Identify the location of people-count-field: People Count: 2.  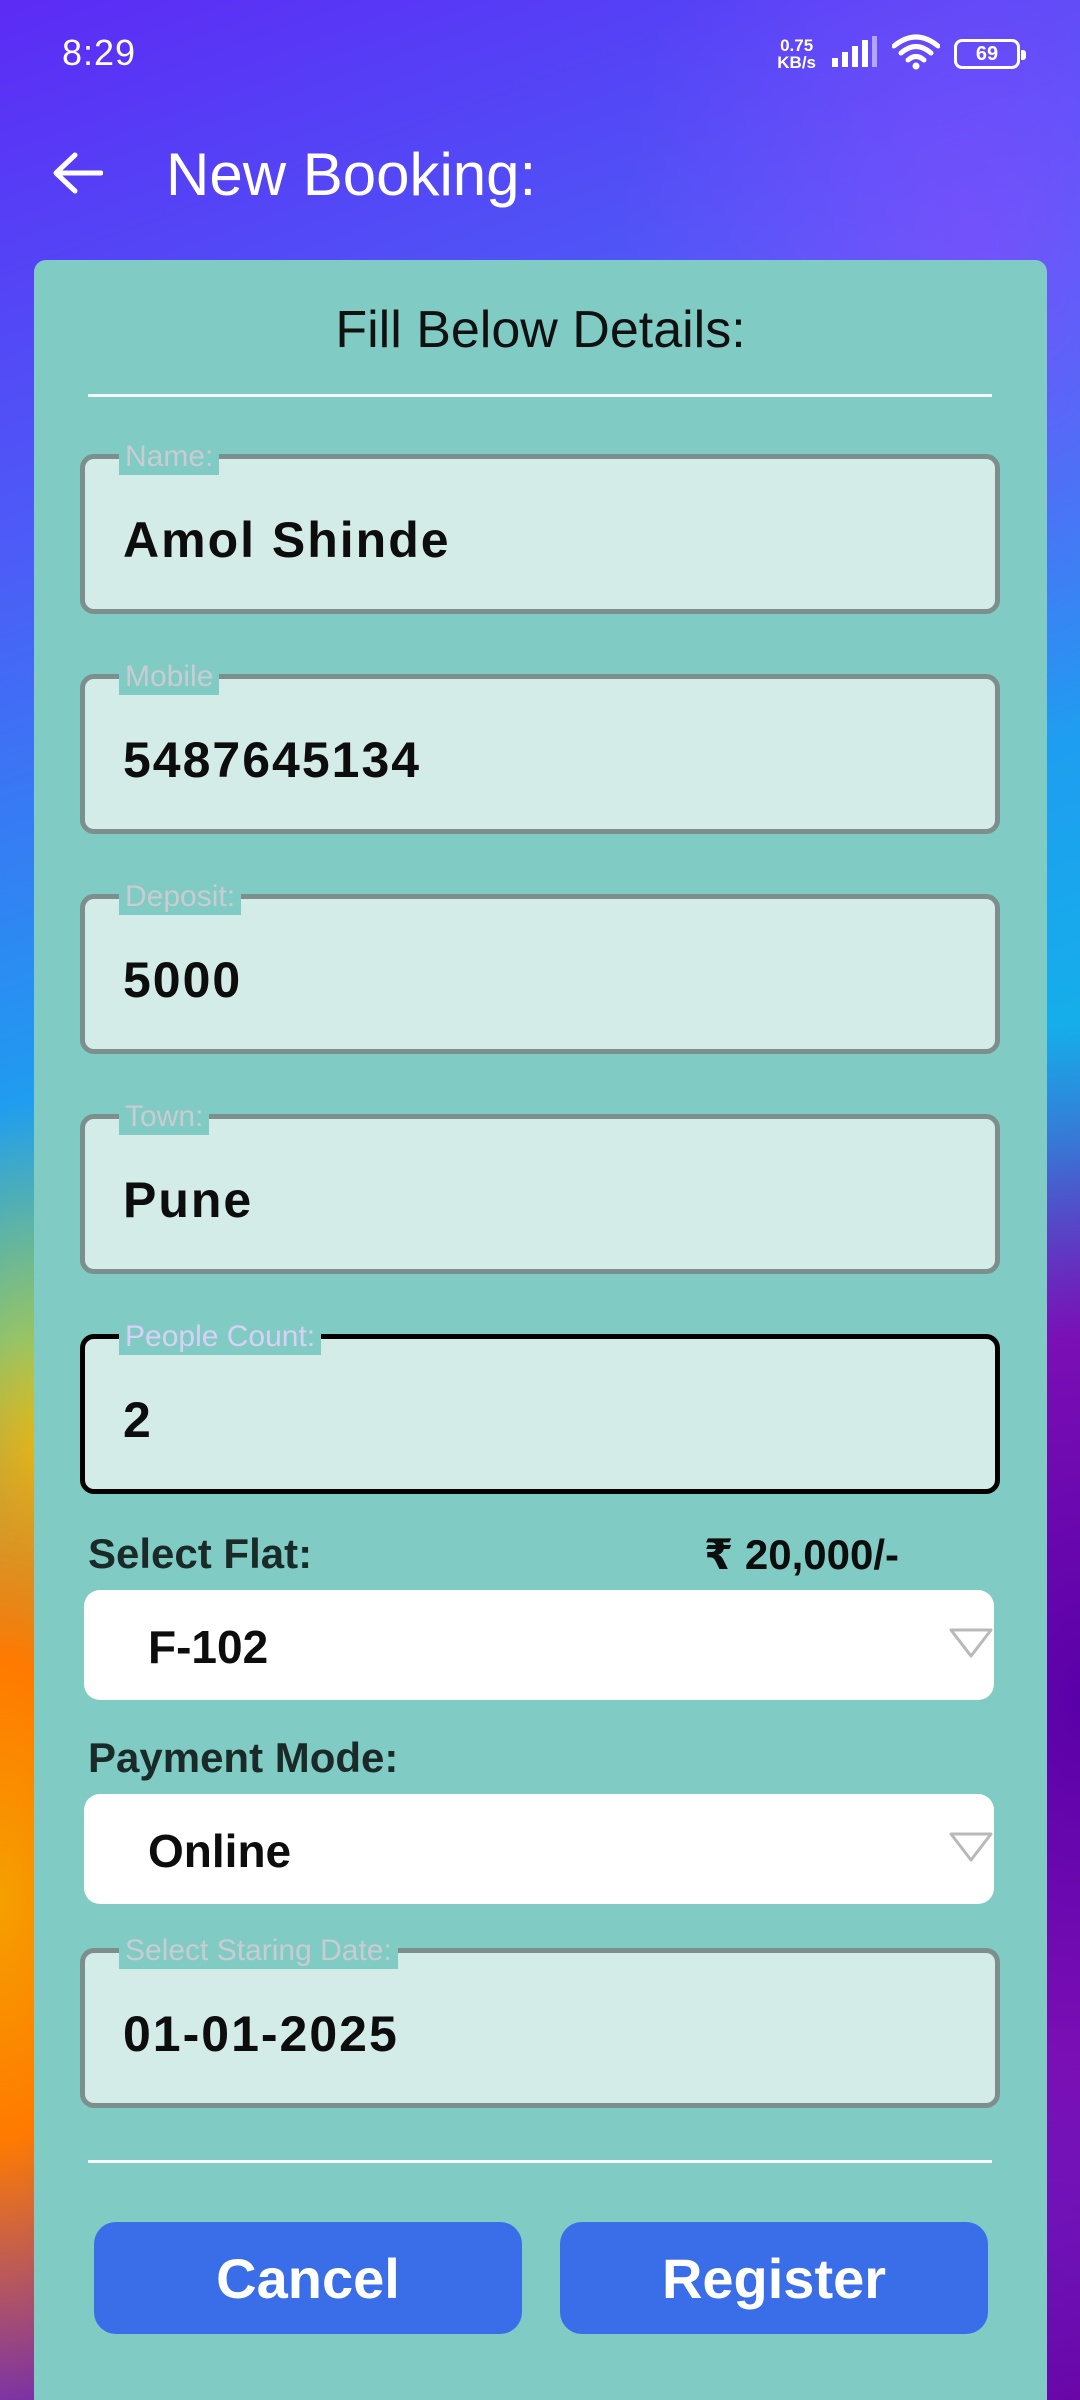
(540, 1406).